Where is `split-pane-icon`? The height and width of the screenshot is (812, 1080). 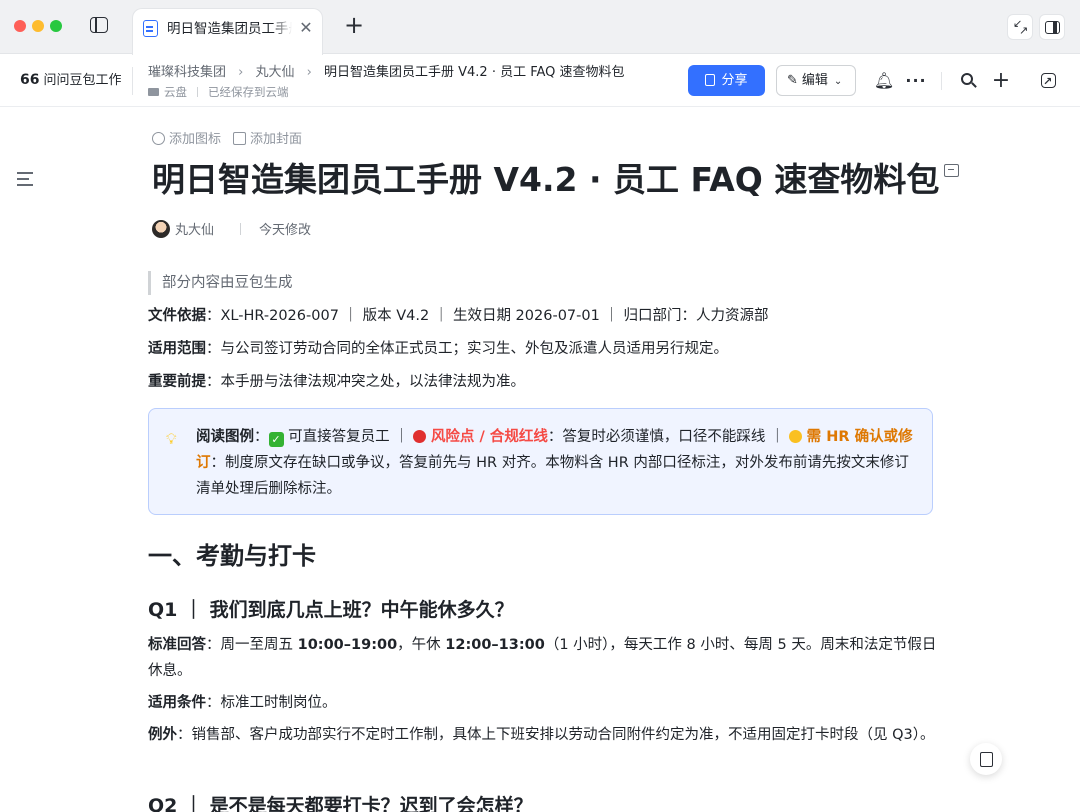
split-pane-icon is located at coordinates (1052, 27).